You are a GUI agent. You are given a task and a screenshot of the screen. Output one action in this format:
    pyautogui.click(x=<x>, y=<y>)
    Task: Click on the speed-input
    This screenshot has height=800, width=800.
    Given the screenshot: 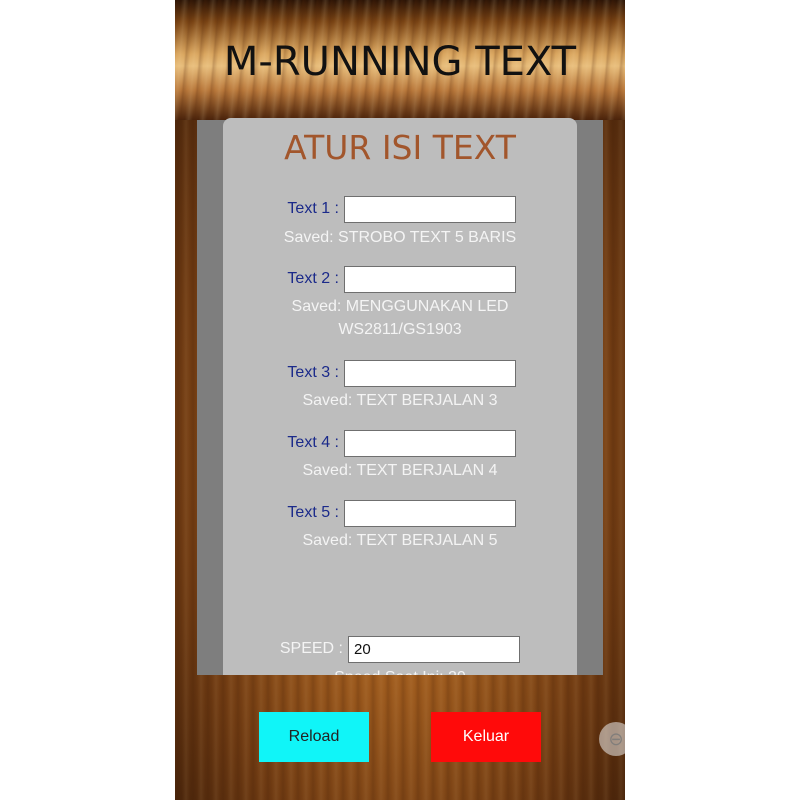 What is the action you would take?
    pyautogui.click(x=434, y=649)
    